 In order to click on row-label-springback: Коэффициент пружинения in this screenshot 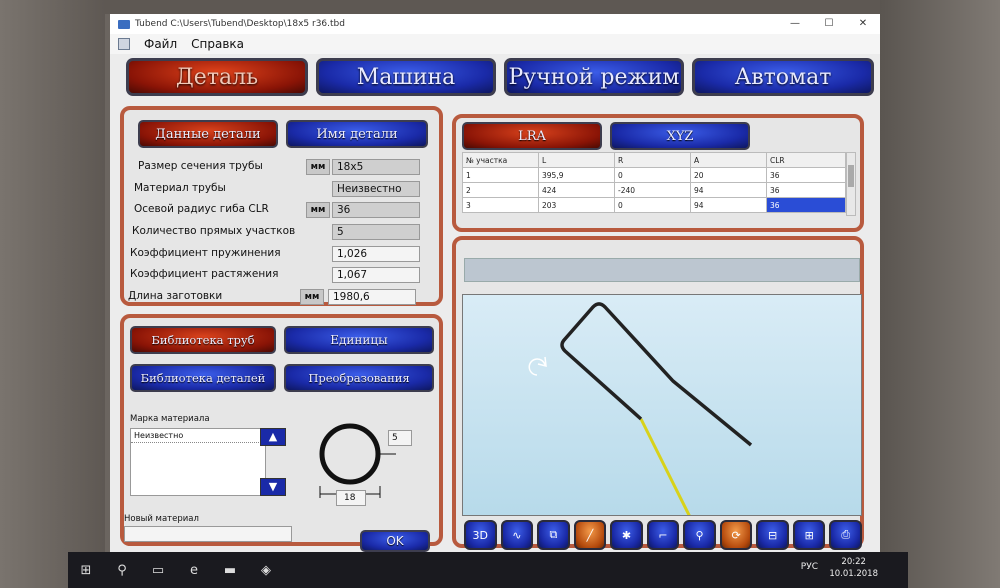, I will do `click(205, 253)`.